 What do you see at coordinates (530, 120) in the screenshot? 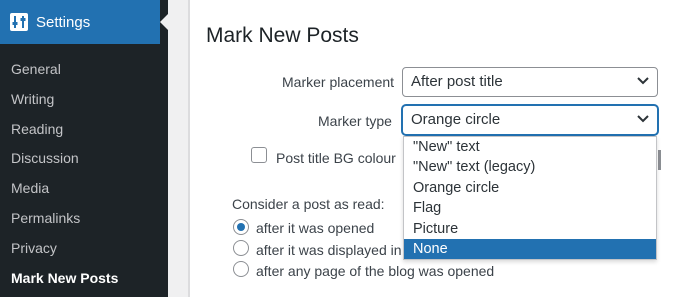
I see `marker-type-select: Orange circle` at bounding box center [530, 120].